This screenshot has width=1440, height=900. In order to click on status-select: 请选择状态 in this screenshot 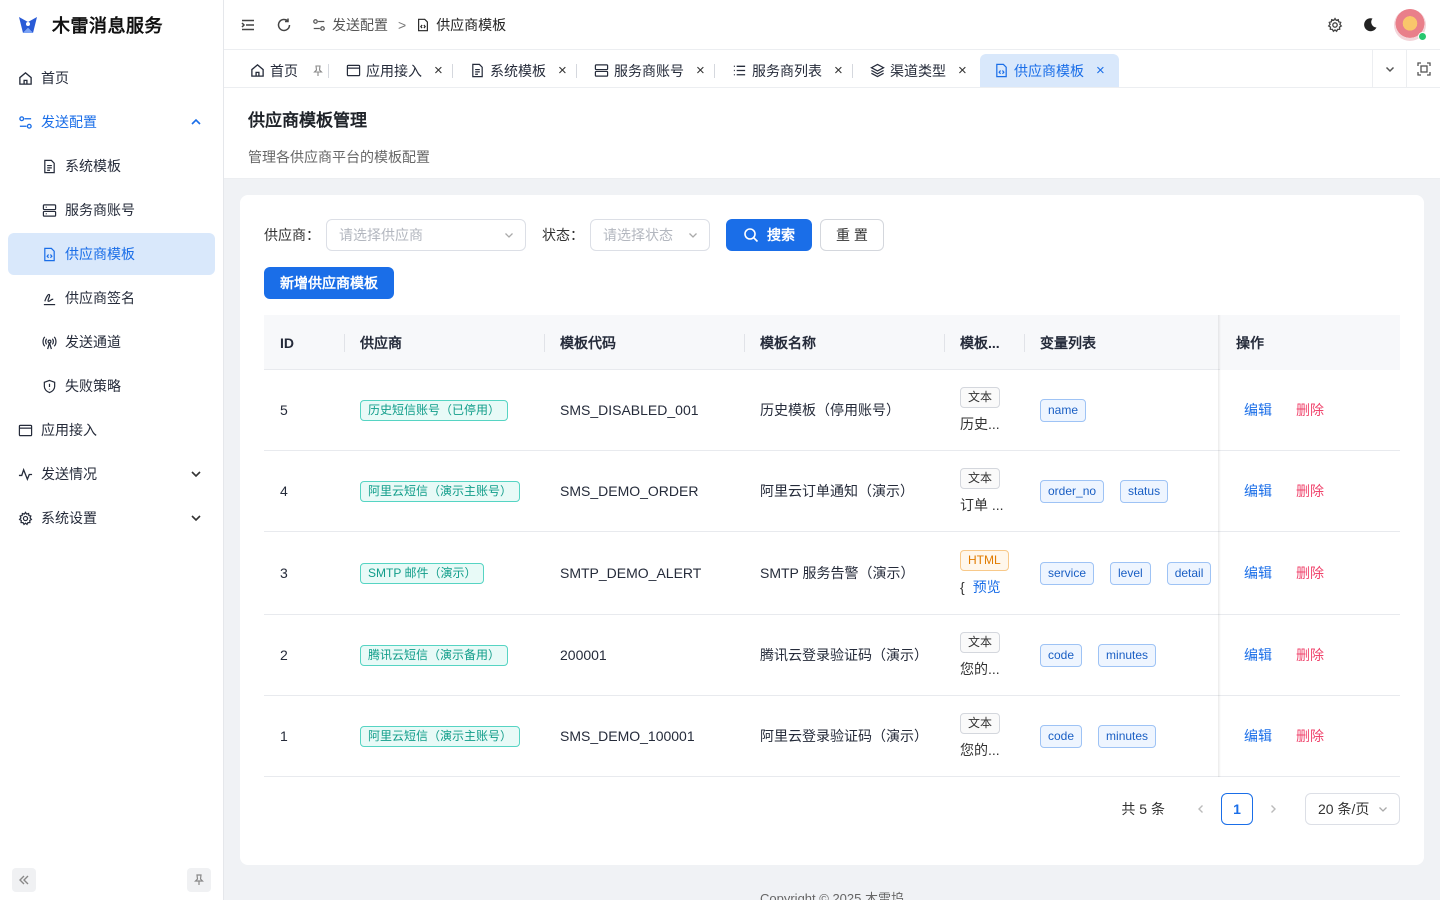, I will do `click(650, 235)`.